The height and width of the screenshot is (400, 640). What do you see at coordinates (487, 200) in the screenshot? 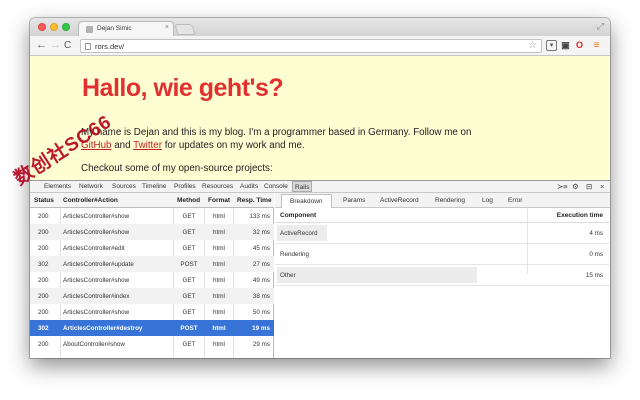
I see `detail-tab-log: Log` at bounding box center [487, 200].